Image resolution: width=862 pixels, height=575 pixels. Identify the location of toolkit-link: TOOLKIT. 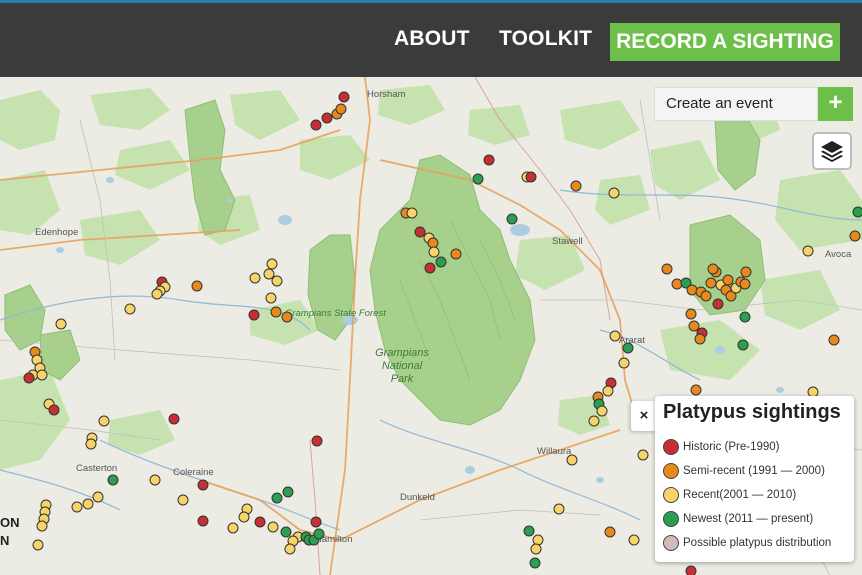
(545, 39).